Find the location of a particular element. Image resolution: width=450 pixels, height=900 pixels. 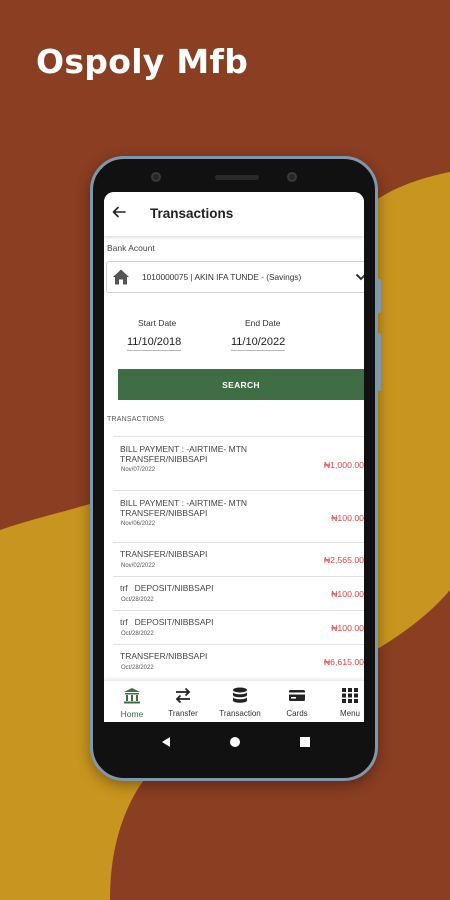

search-button: SEARCH is located at coordinates (241, 384).